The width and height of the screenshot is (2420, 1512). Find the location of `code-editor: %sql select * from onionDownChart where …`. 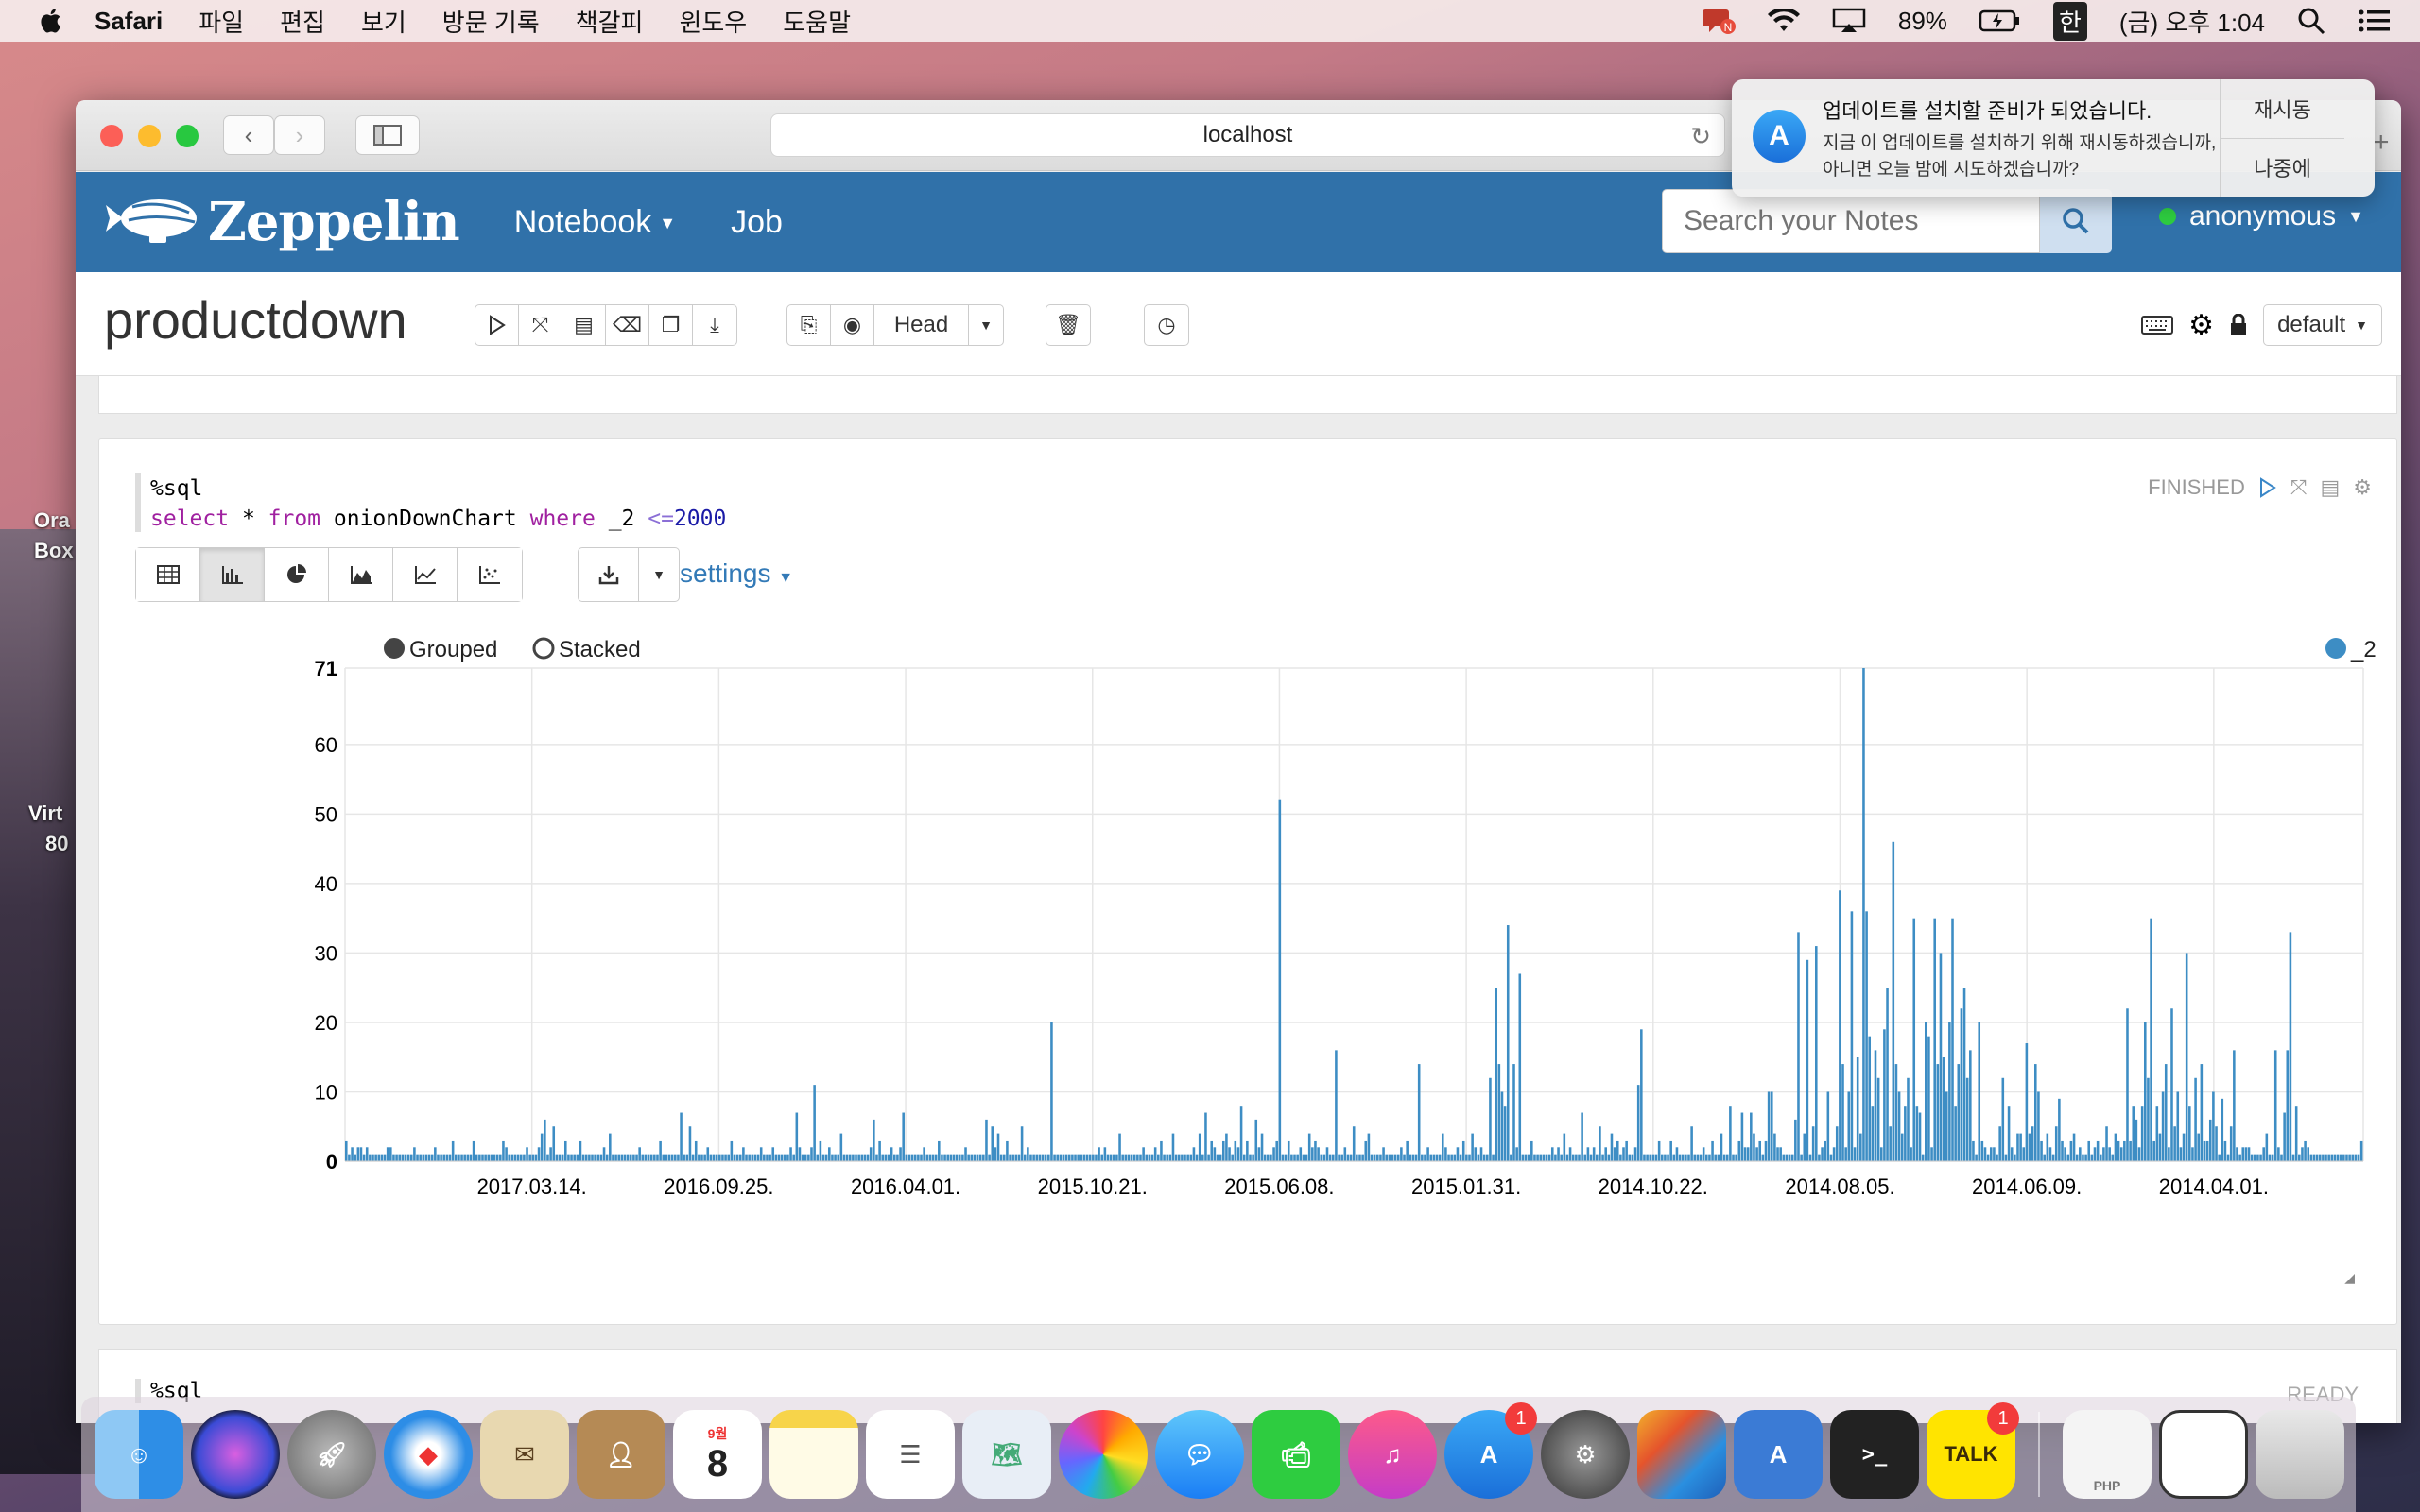

code-editor: %sql select * from onionDownChart where … is located at coordinates (891, 502).